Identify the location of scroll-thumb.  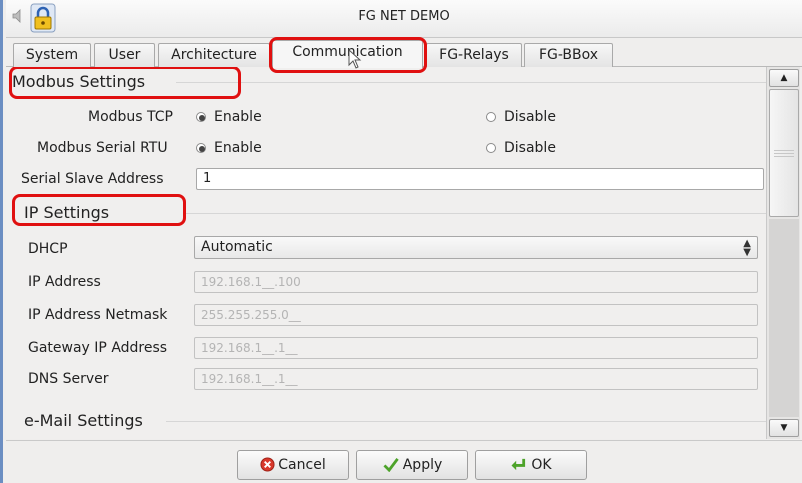
(784, 153).